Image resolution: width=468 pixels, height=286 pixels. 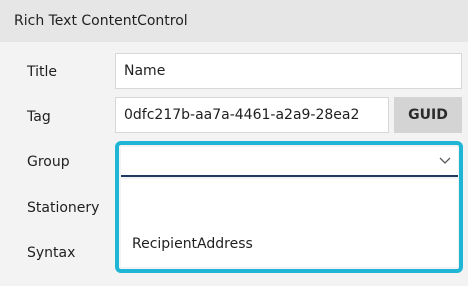 What do you see at coordinates (234, 21) in the screenshot?
I see `panel-header: Rich Text ContentControl` at bounding box center [234, 21].